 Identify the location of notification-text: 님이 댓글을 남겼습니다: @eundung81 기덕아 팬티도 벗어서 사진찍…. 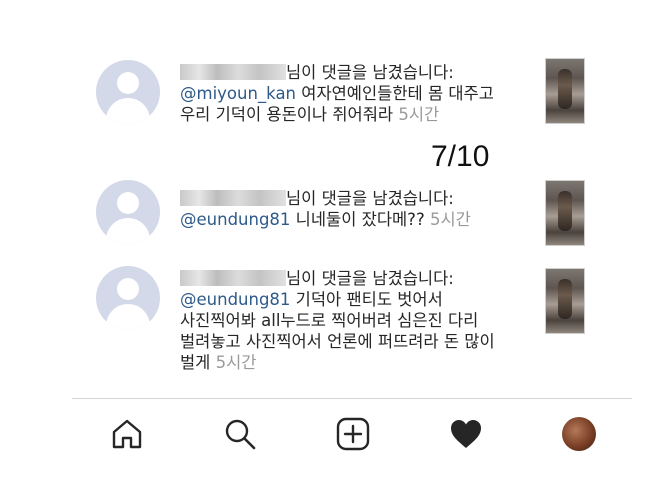
(350, 320).